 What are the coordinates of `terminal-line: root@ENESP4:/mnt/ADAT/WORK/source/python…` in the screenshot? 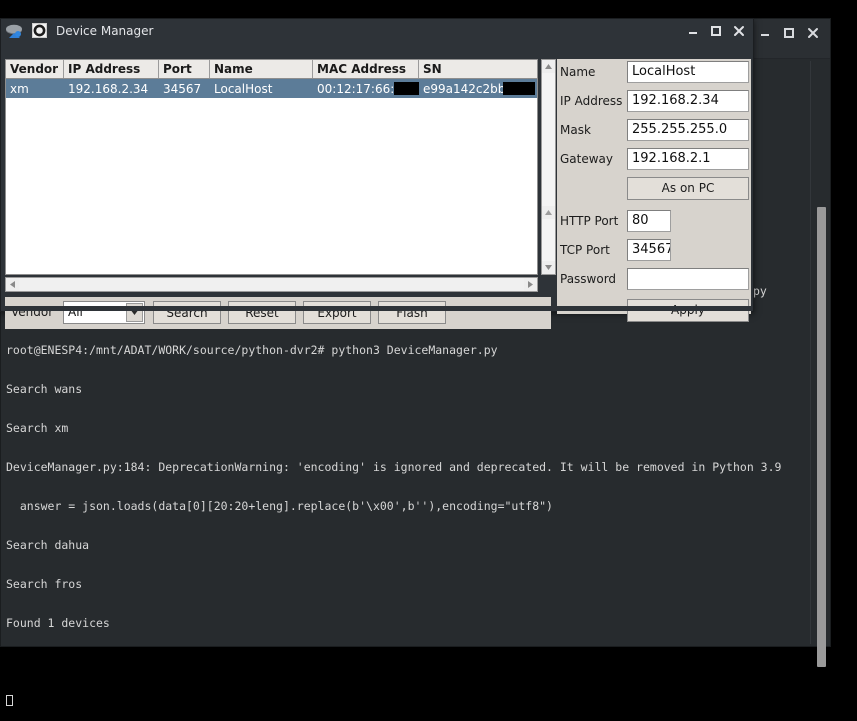 It's located at (252, 350).